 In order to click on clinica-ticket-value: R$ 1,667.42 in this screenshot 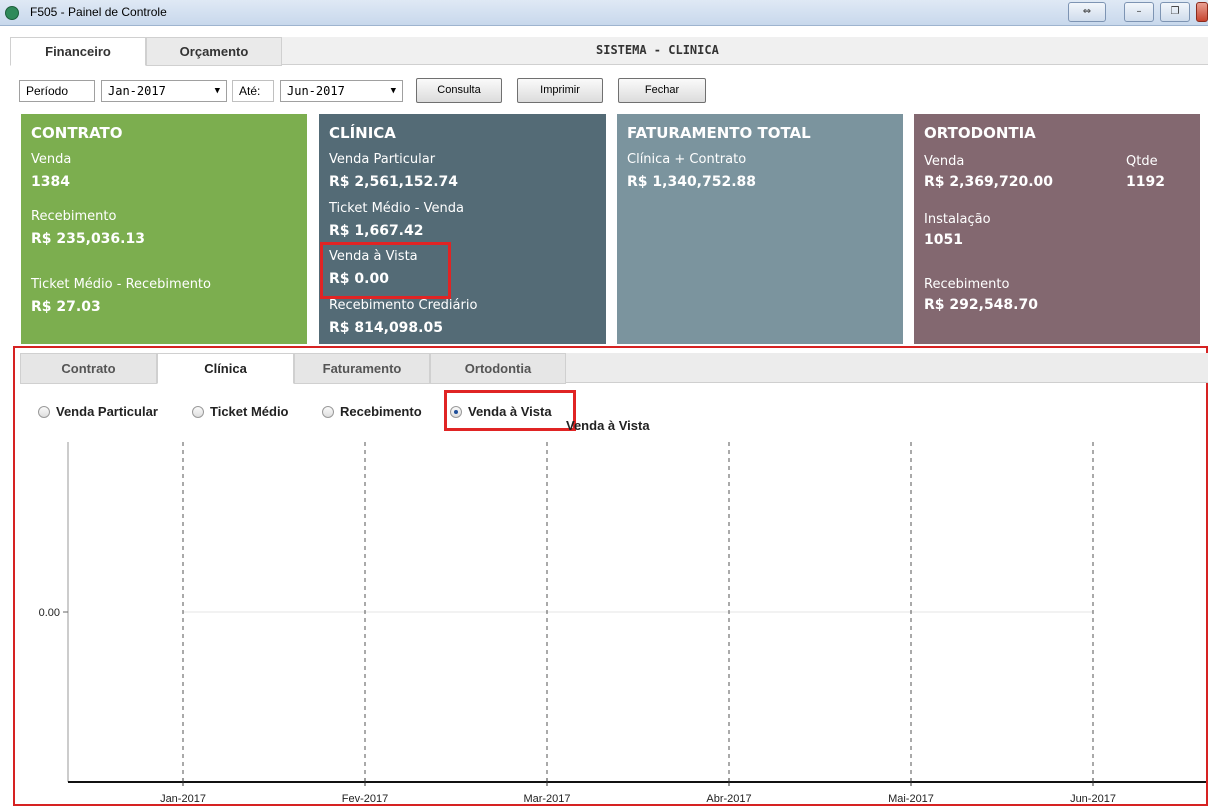, I will do `click(376, 231)`.